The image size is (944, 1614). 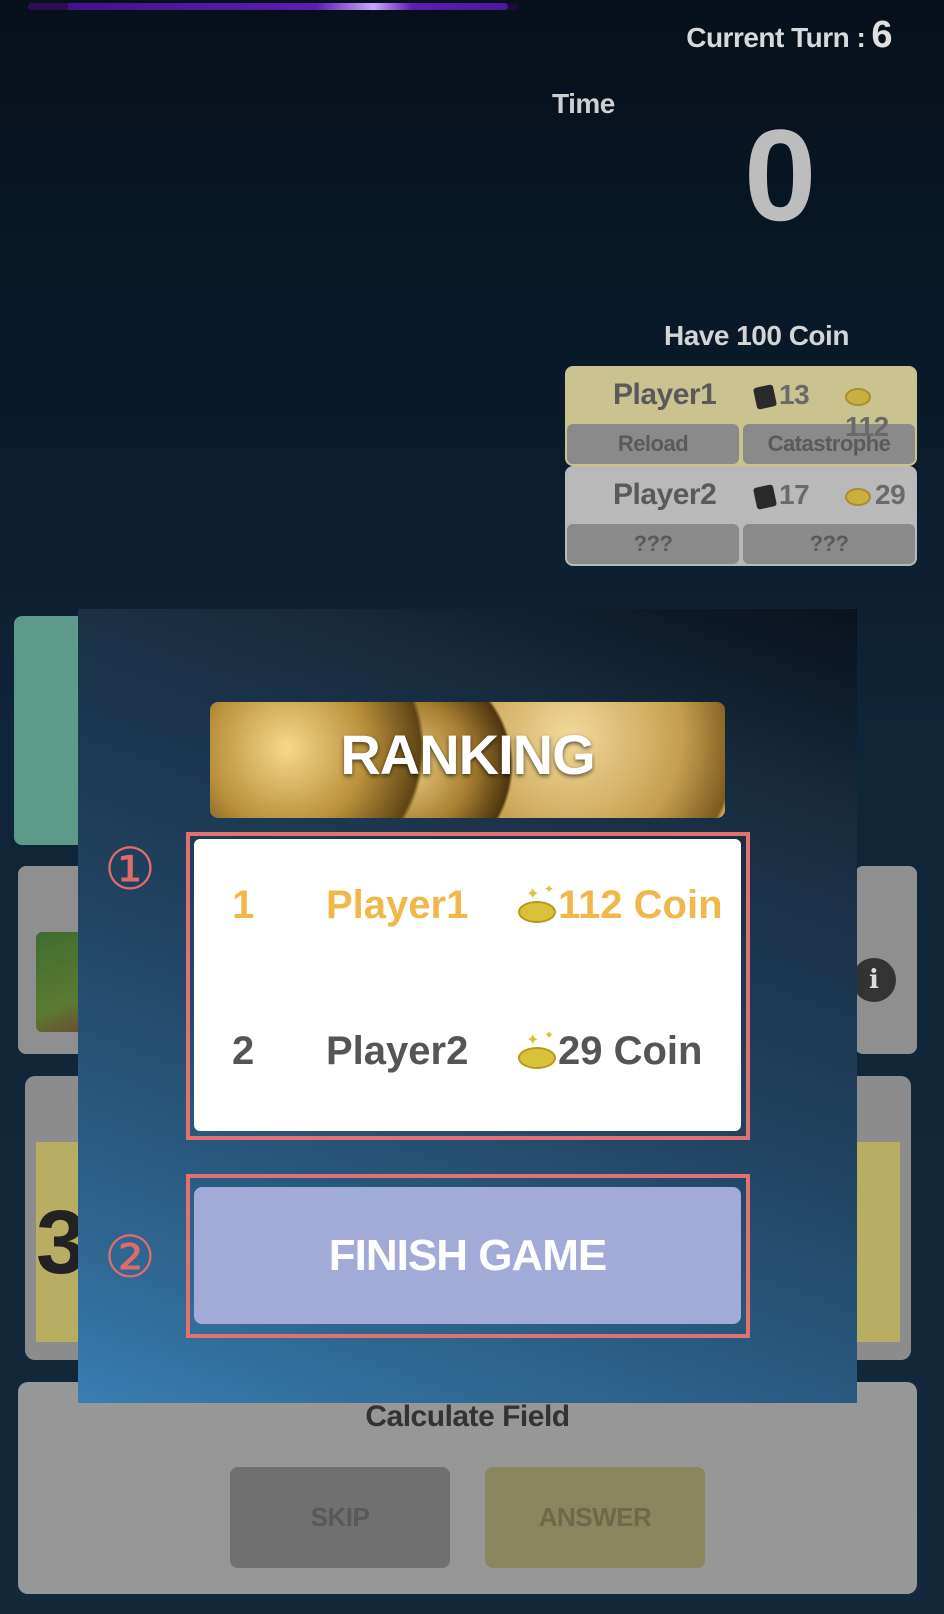 What do you see at coordinates (794, 394) in the screenshot?
I see `card-count-value: 13` at bounding box center [794, 394].